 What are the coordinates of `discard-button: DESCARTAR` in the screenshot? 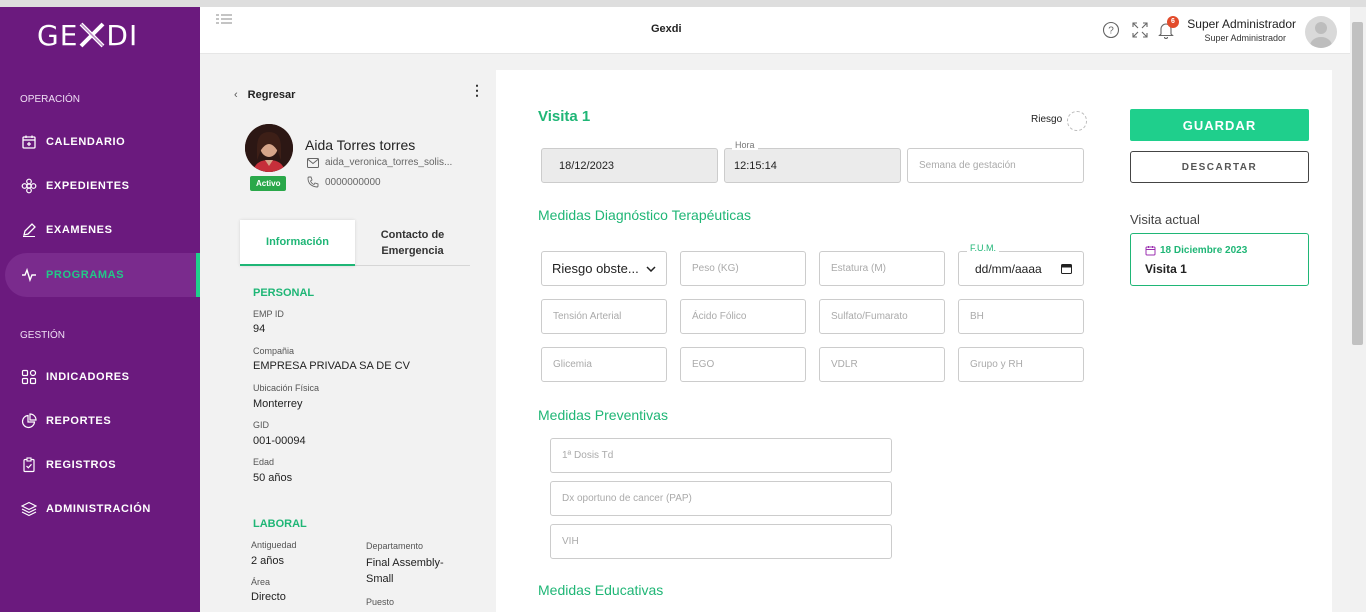 It's located at (1219, 167).